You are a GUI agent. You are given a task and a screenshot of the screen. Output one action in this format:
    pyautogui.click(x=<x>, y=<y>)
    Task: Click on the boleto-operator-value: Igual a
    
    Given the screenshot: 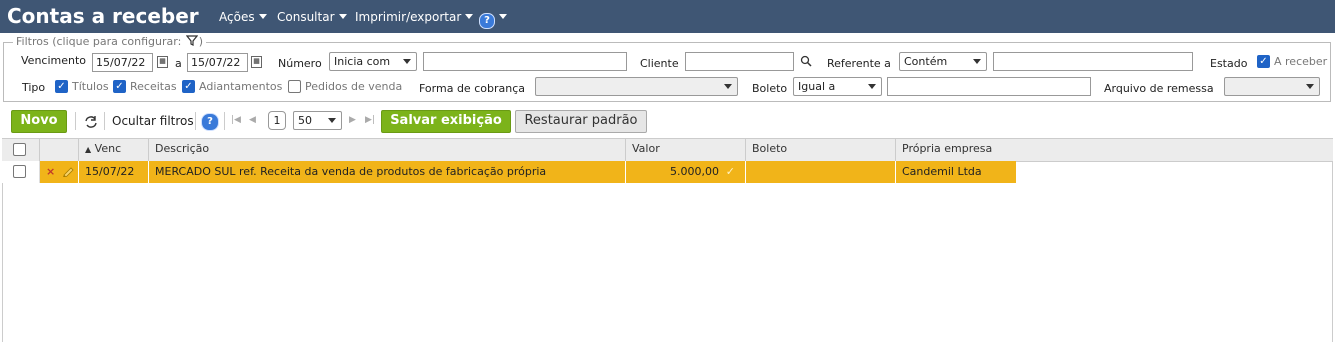 What is the action you would take?
    pyautogui.click(x=817, y=86)
    